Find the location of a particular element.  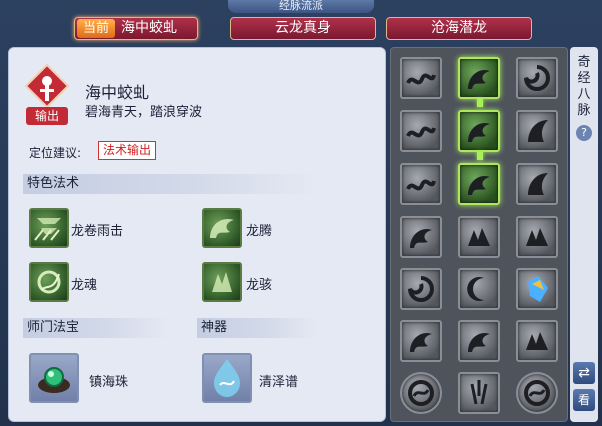

treasure-name: 镇海珠 is located at coordinates (109, 382).